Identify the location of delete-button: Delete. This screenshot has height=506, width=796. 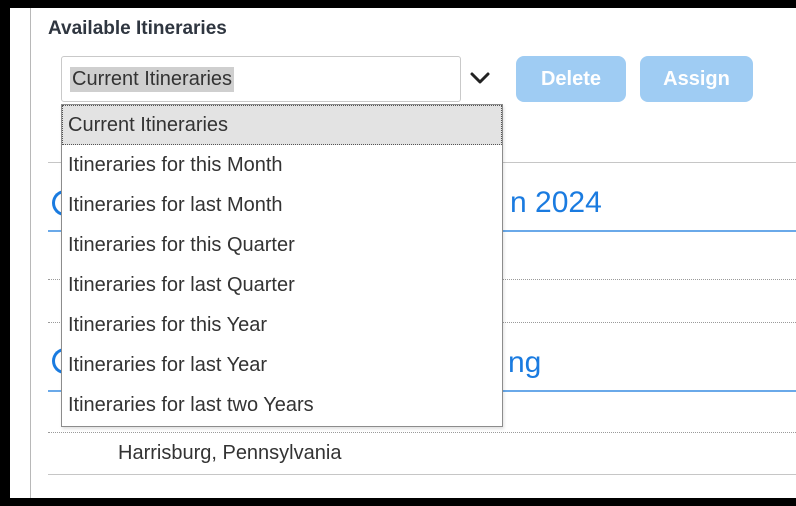
(571, 79).